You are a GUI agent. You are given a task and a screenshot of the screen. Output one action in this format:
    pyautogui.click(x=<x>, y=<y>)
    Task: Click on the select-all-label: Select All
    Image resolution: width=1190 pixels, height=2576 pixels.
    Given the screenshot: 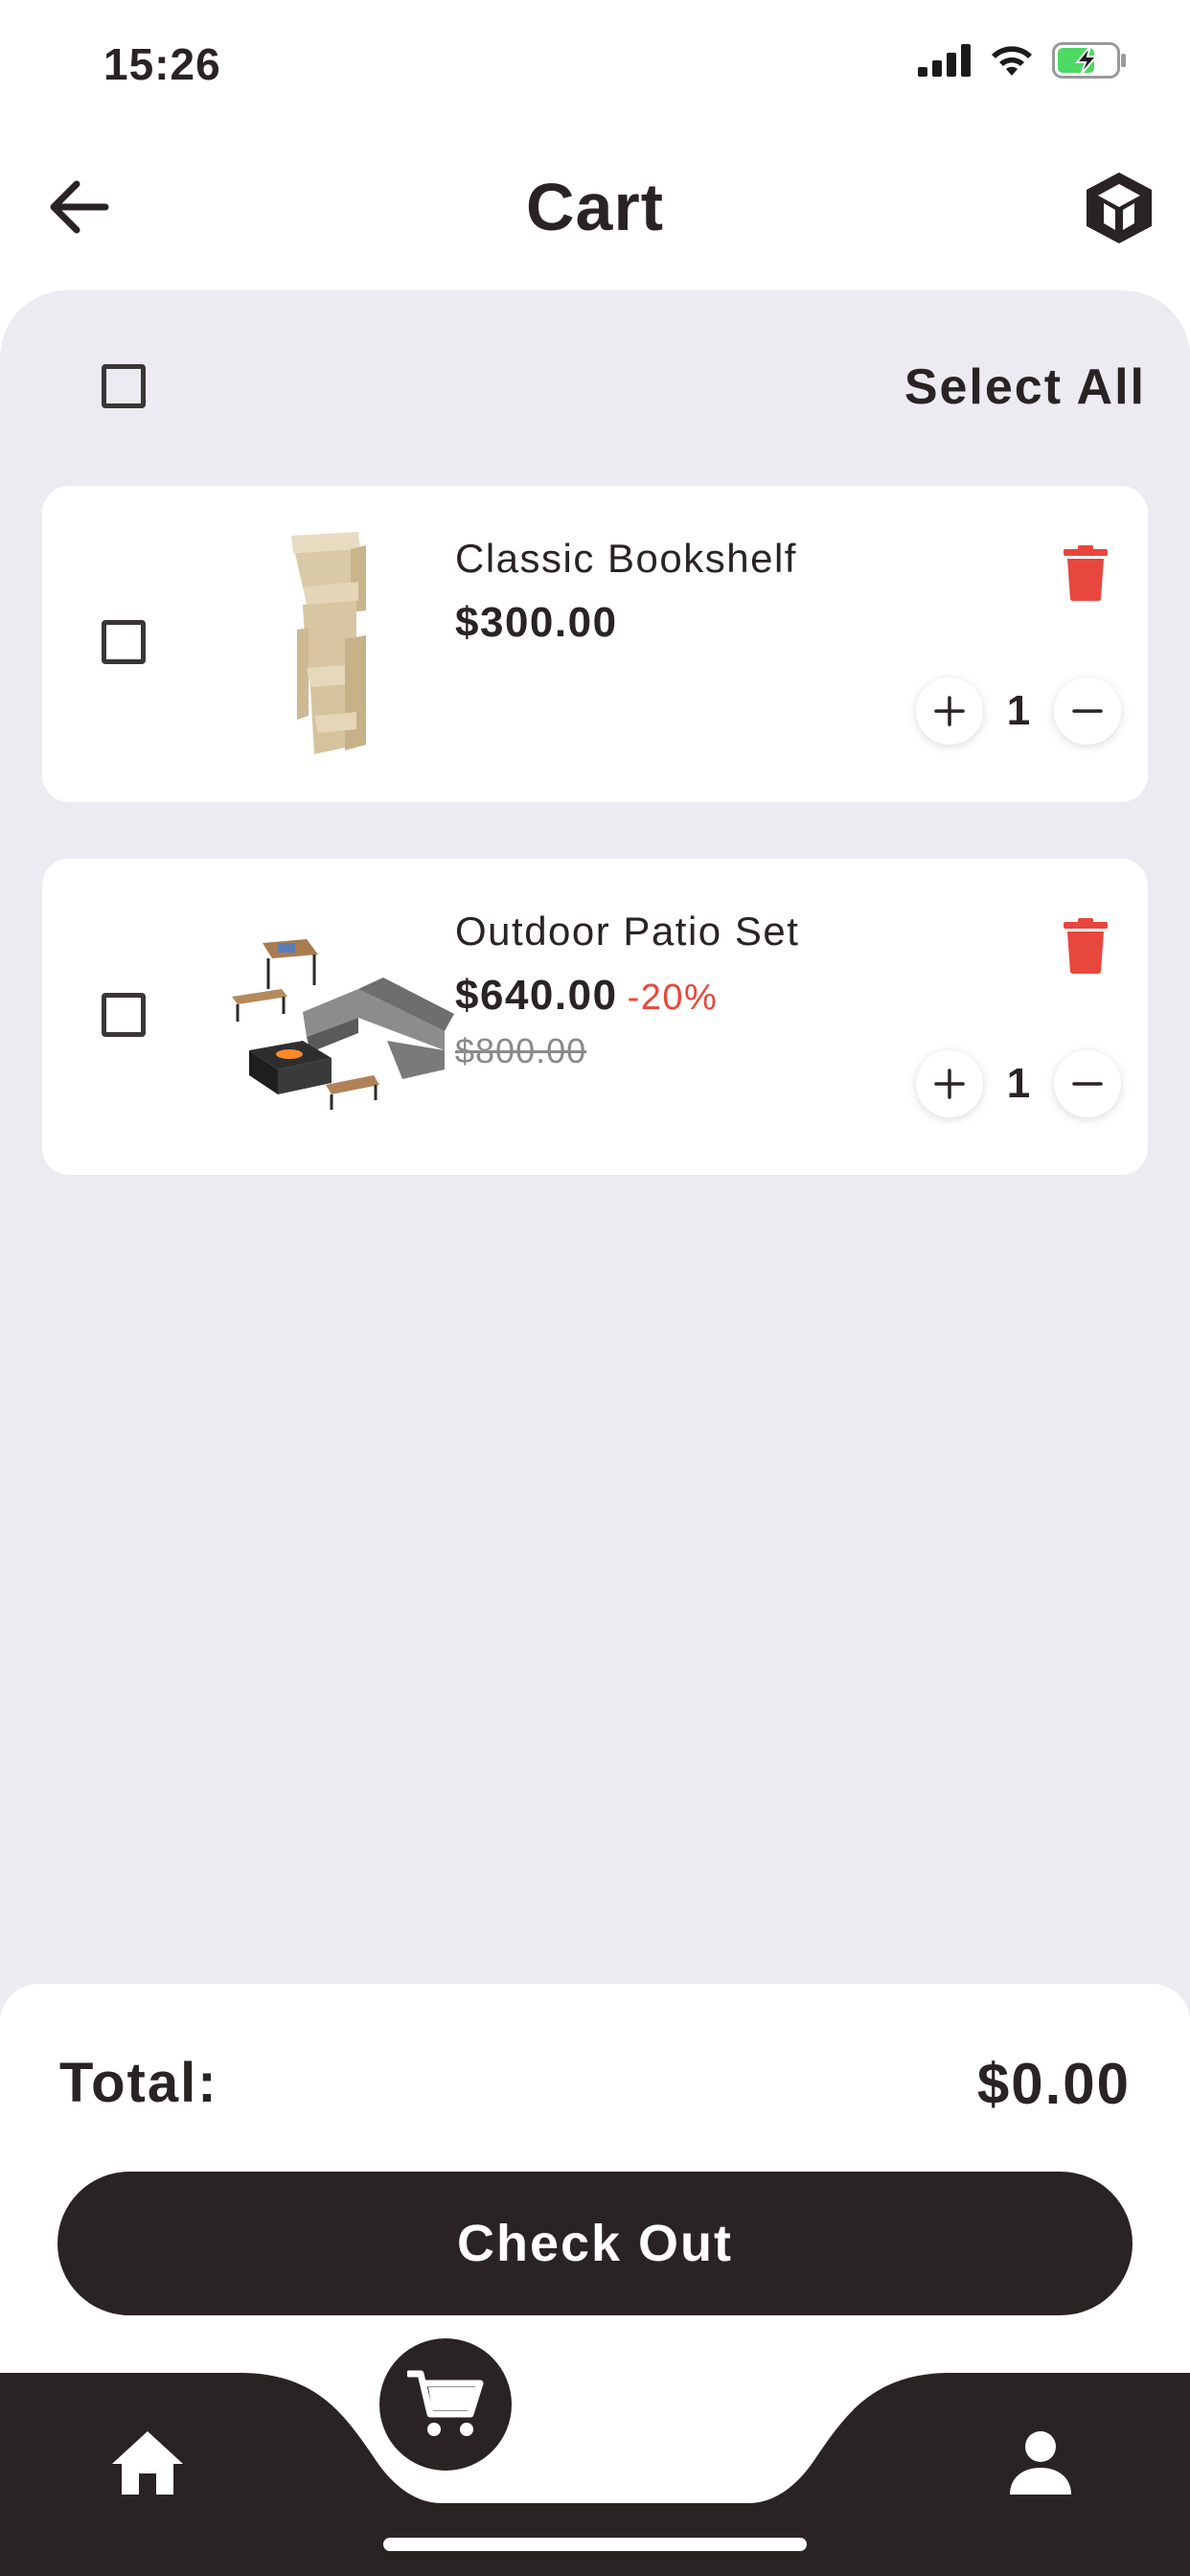 What is the action you would take?
    pyautogui.click(x=1025, y=387)
    